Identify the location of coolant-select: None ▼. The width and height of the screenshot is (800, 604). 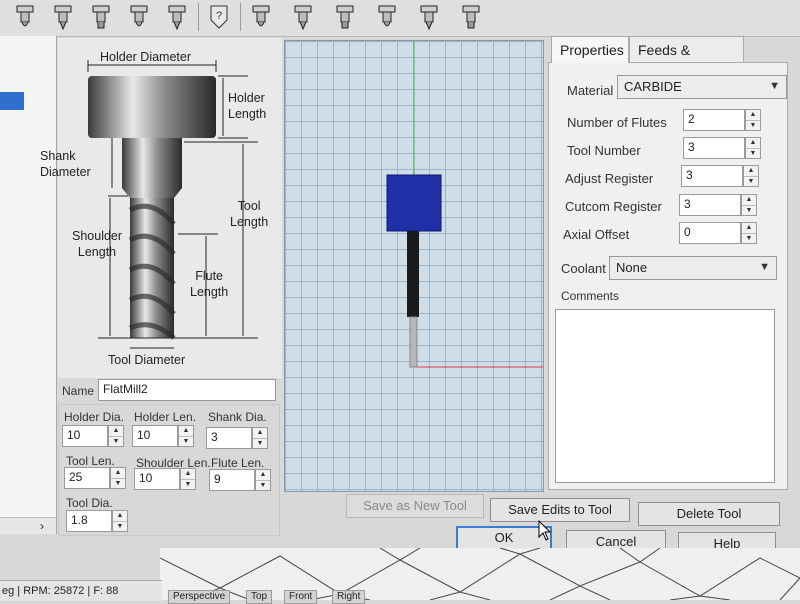
(693, 268).